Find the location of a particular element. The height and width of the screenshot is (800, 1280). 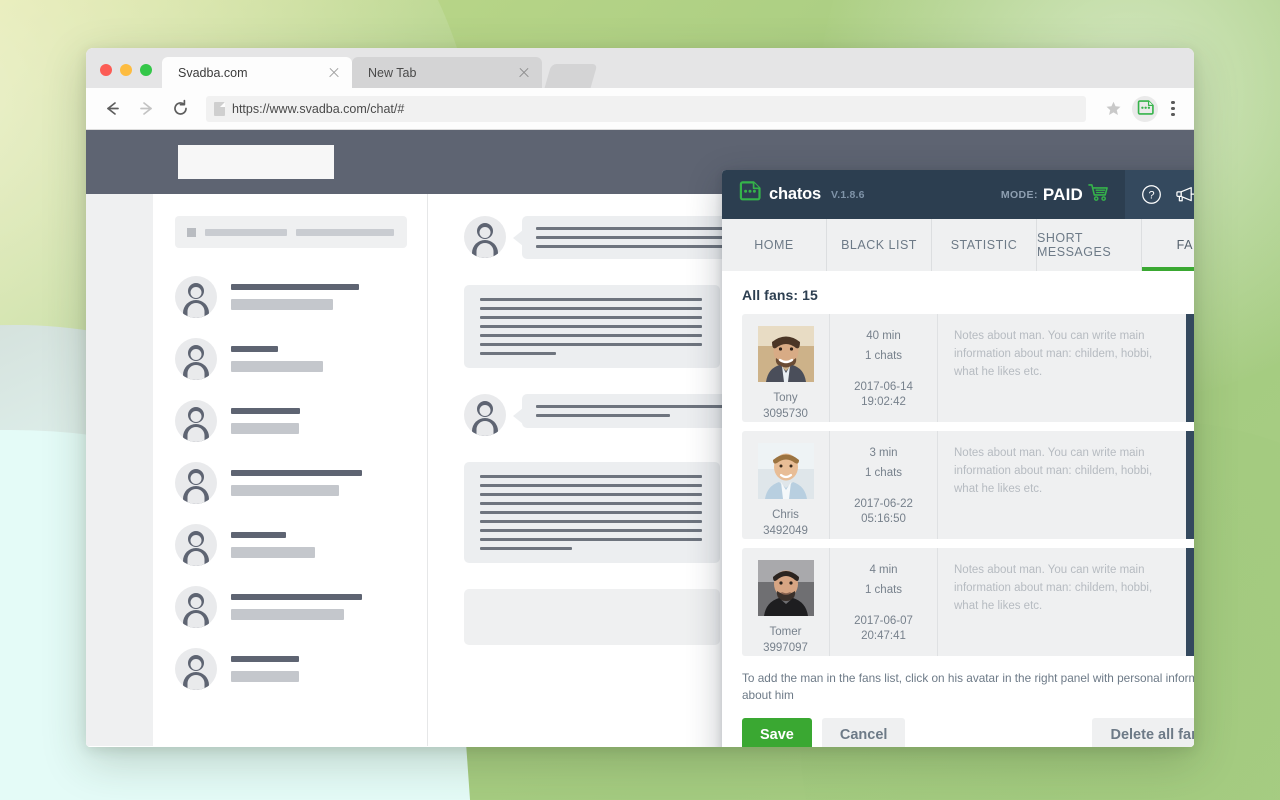

browser-tab-svadba: Svadba.com is located at coordinates (257, 72).